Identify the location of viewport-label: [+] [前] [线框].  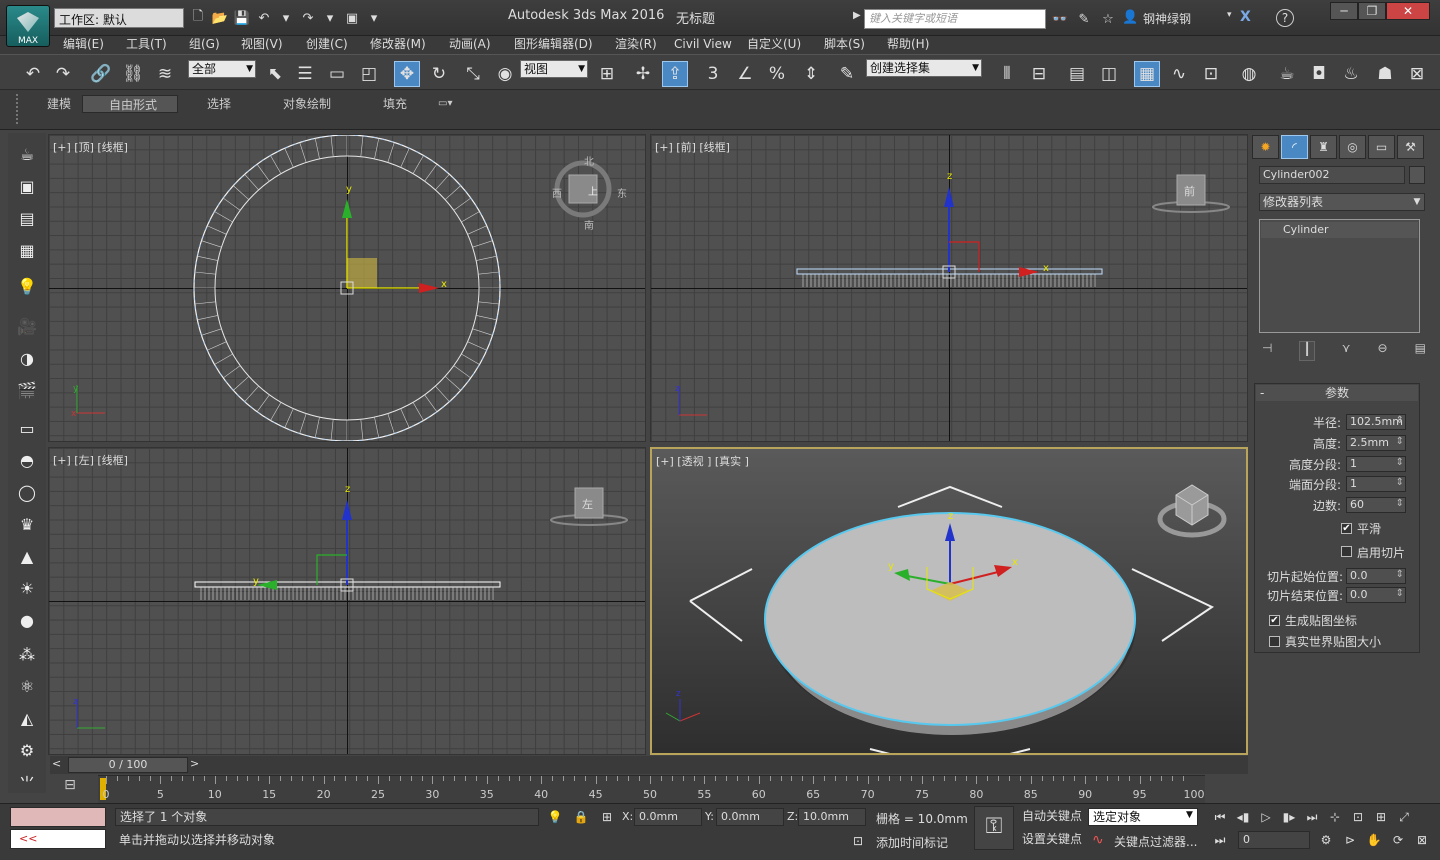
(692, 147).